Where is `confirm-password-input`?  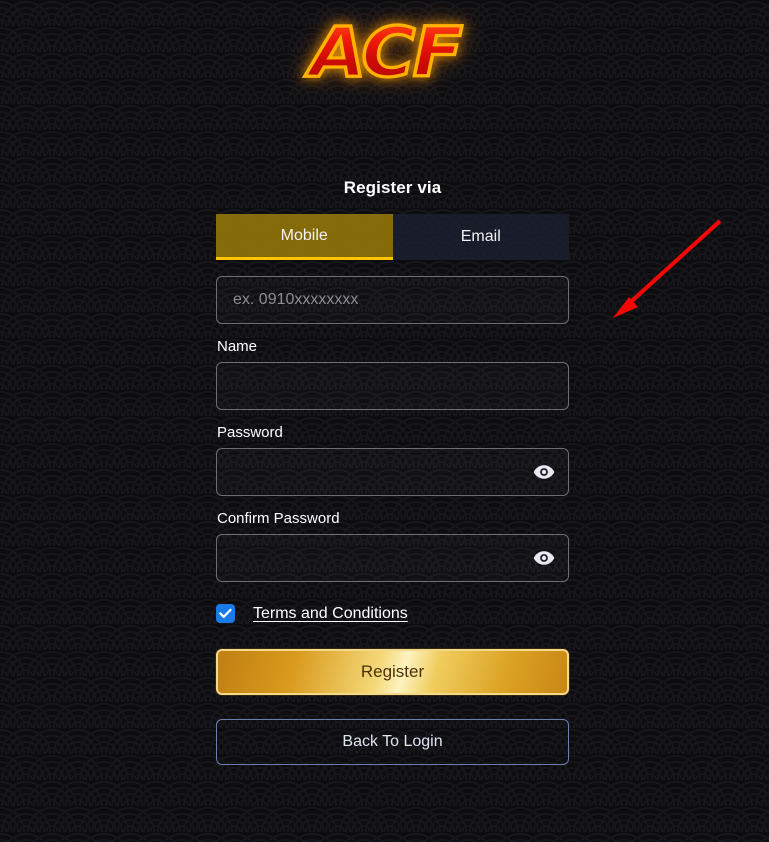
confirm-password-input is located at coordinates (392, 558).